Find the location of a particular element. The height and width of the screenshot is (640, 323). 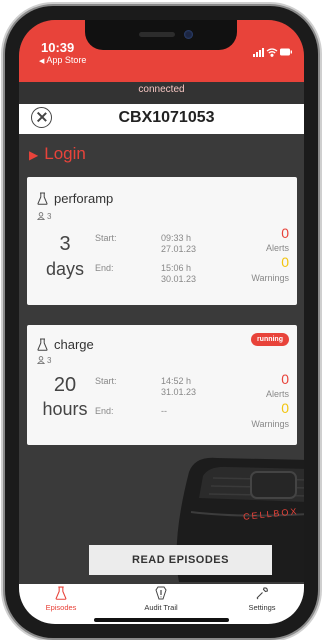

tab-label: Audit Trail is located at coordinates (161, 607).